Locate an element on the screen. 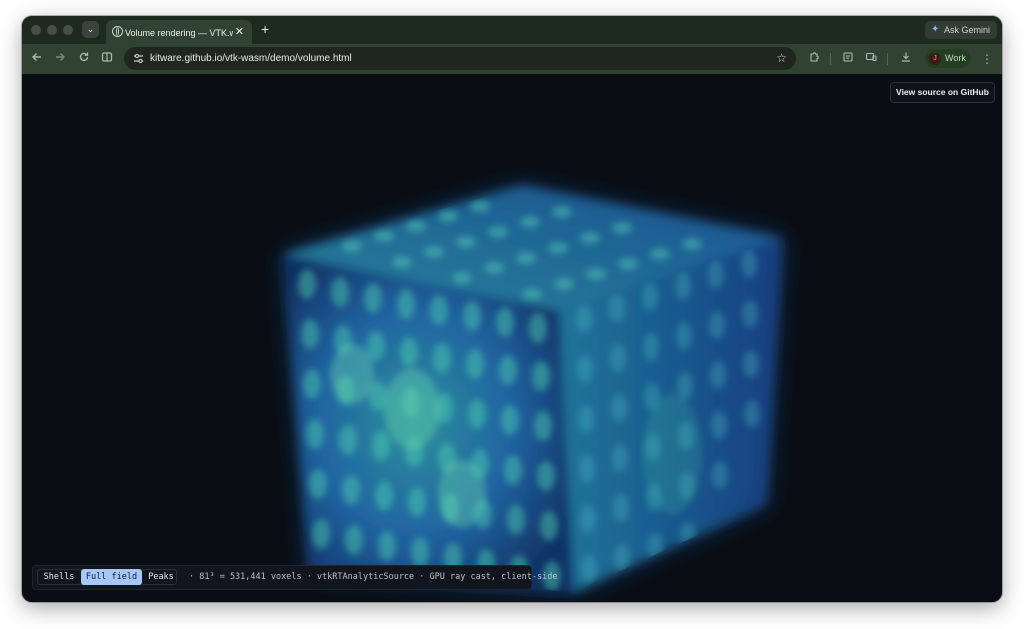  reload-icon is located at coordinates (84, 59).